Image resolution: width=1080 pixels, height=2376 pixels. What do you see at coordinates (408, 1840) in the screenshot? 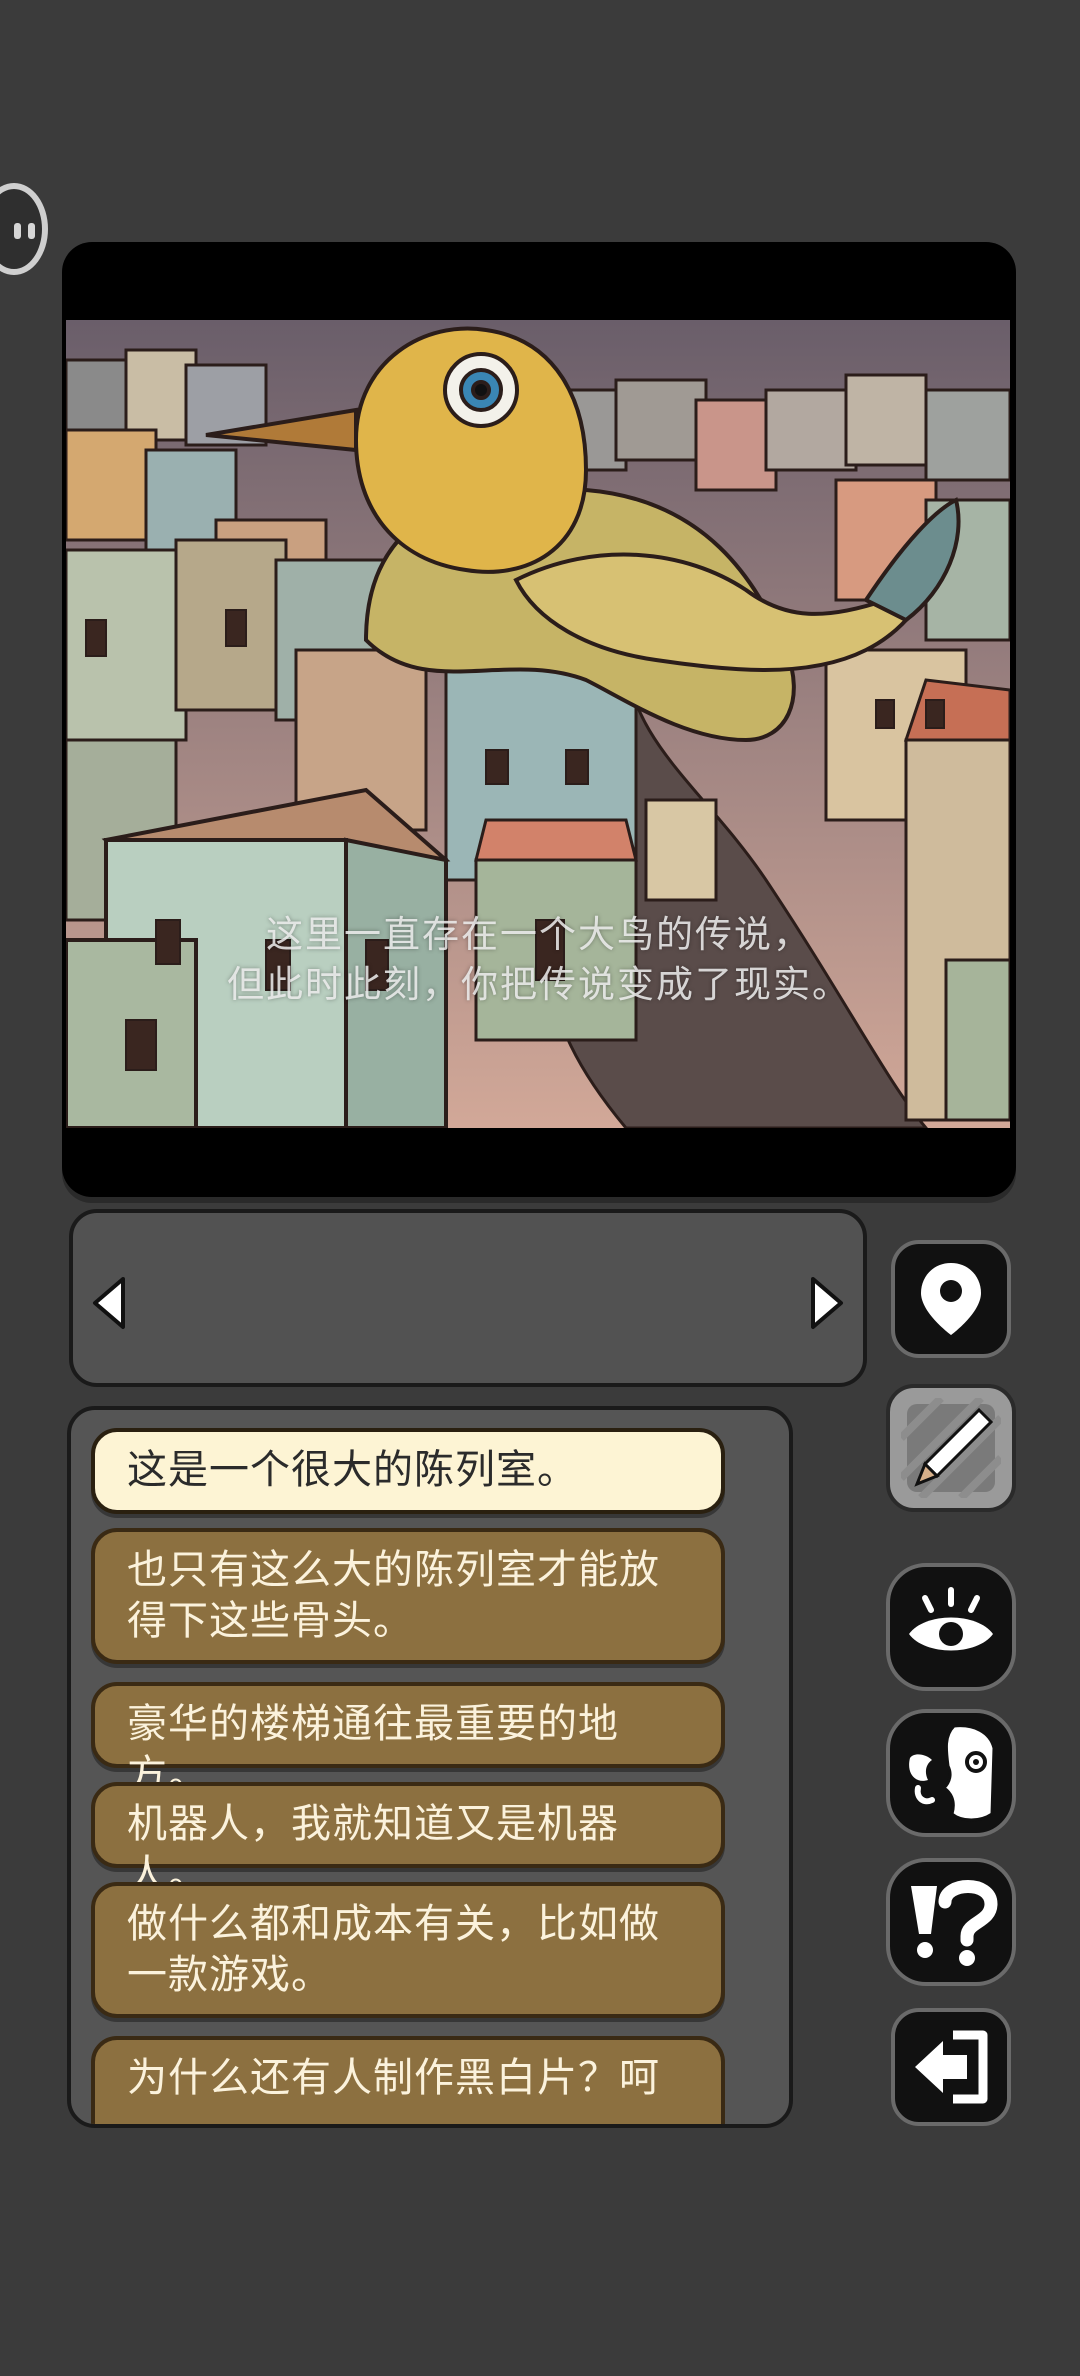
I see `dialog-option: 机器人，我就知道又是机器人。` at bounding box center [408, 1840].